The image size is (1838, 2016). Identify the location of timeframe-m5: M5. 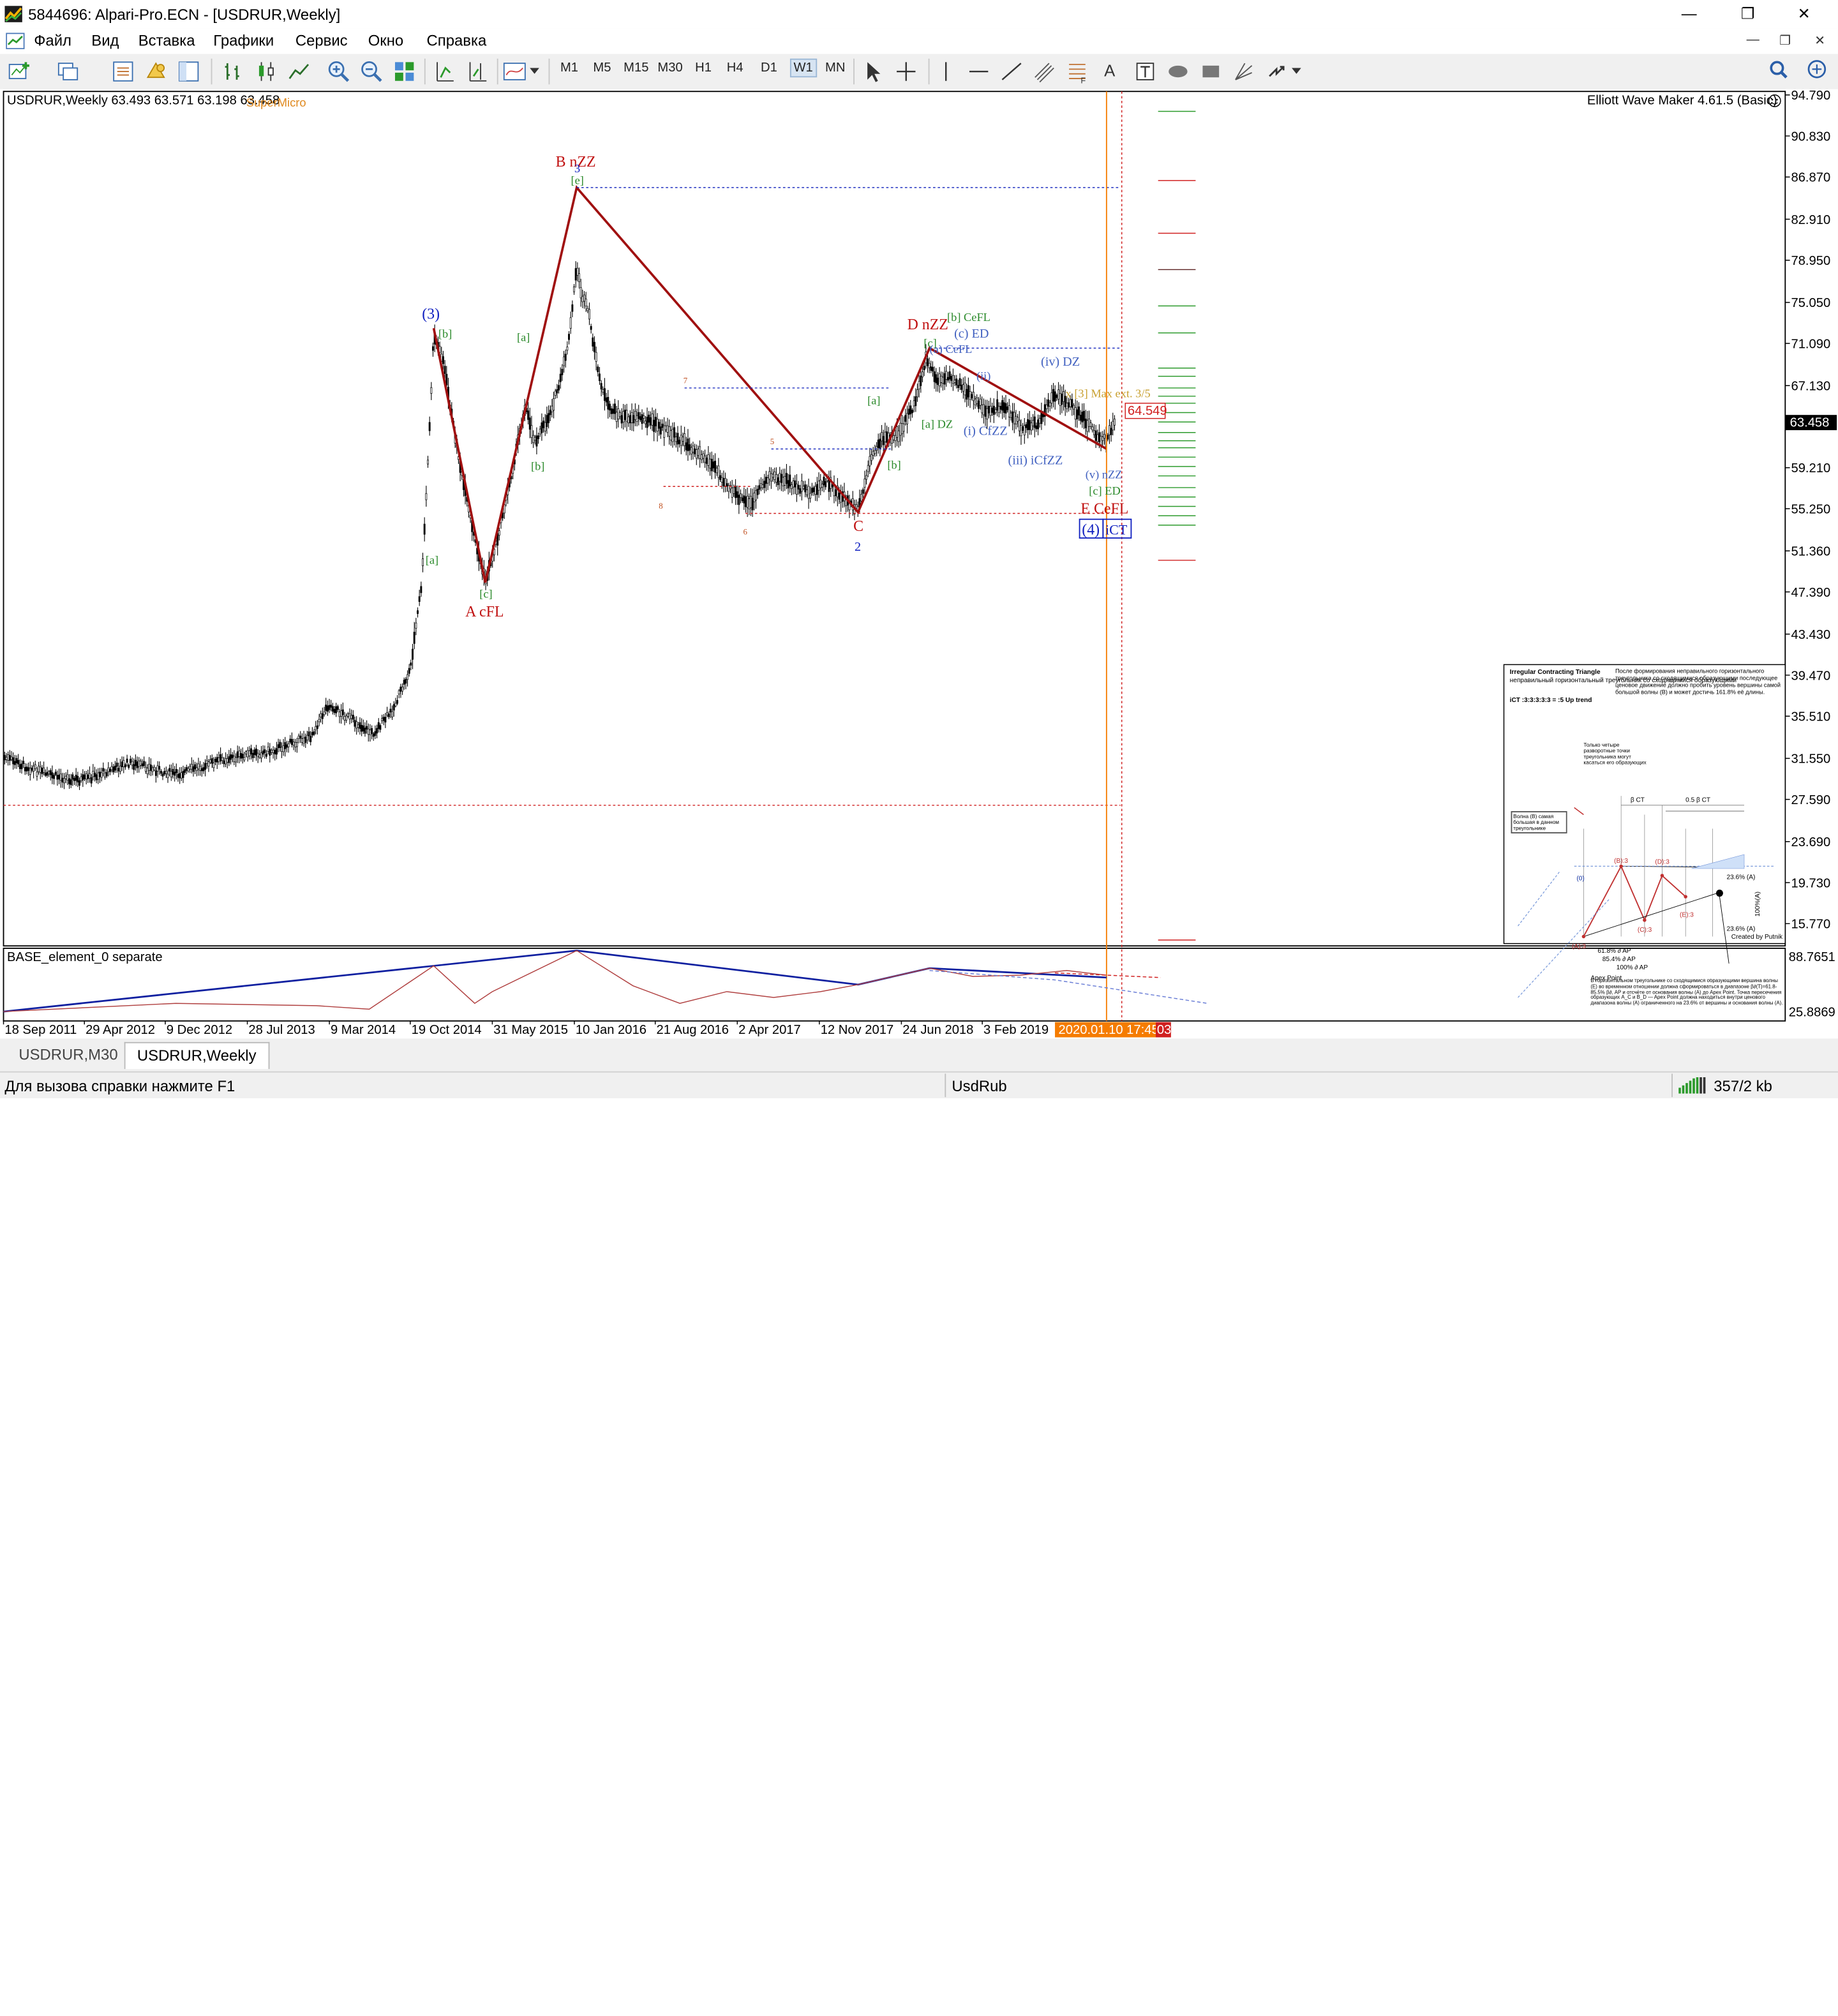
(602, 68).